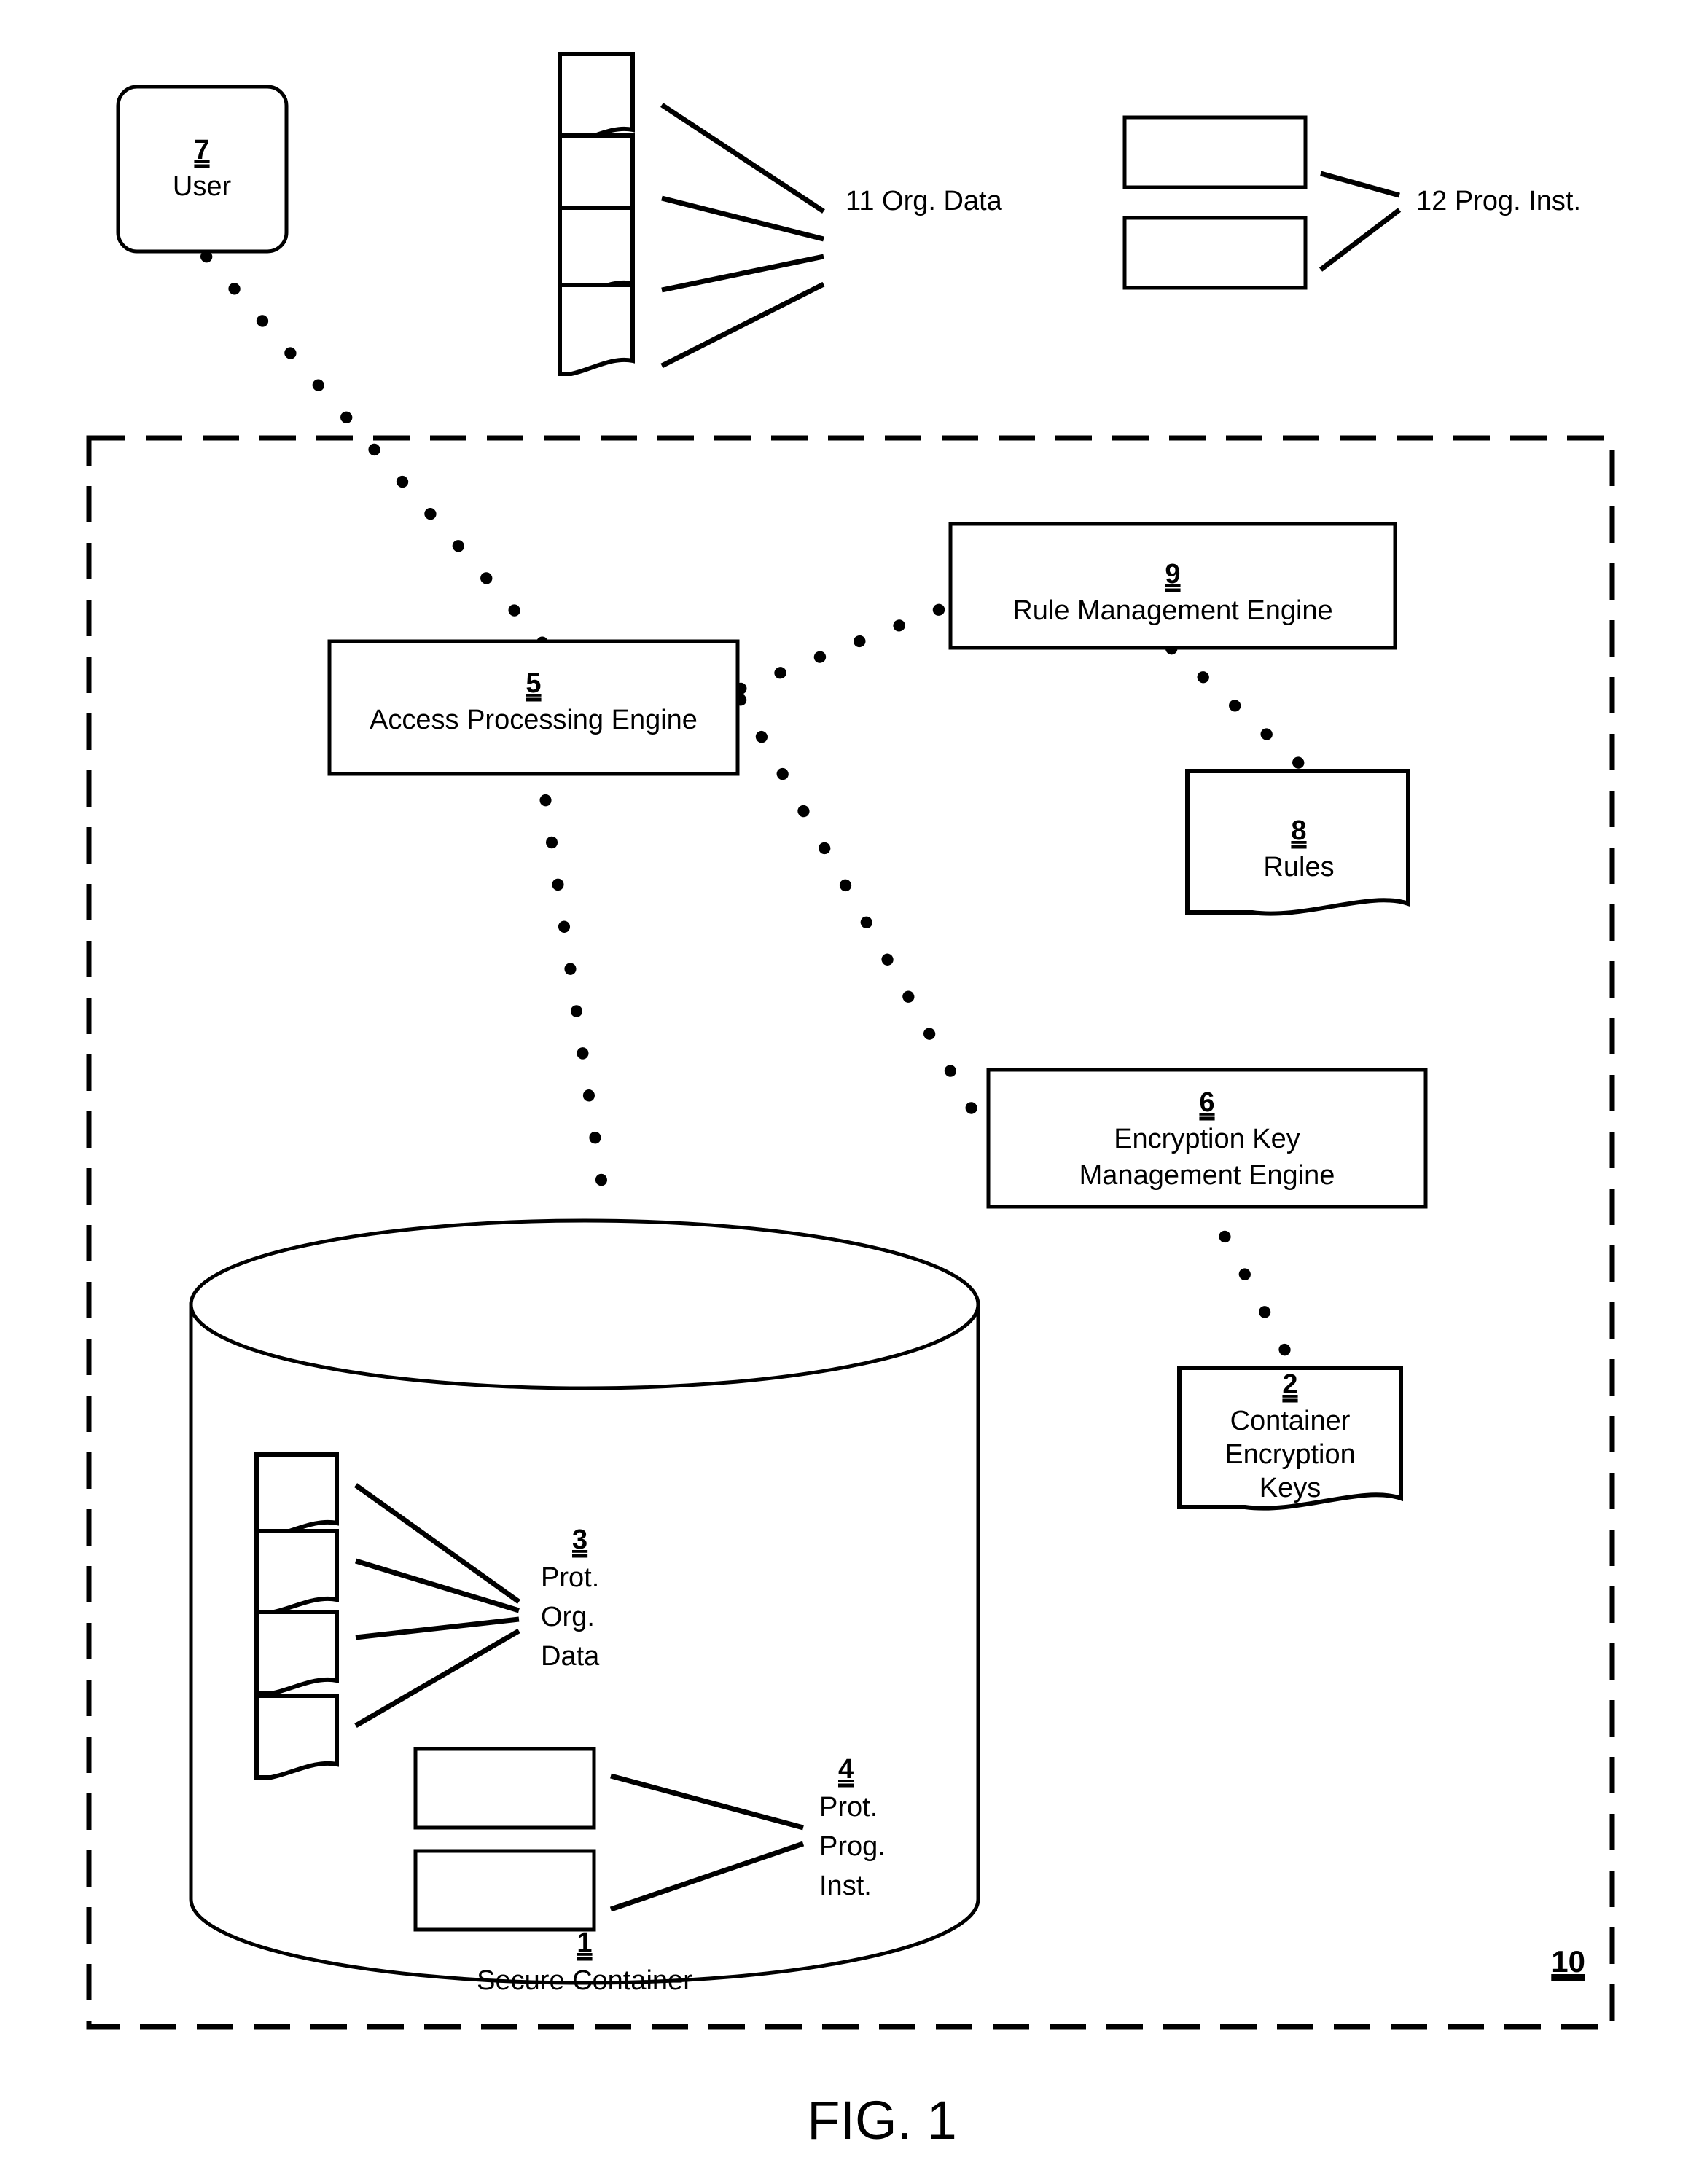 Image resolution: width=1699 pixels, height=2184 pixels. What do you see at coordinates (1172, 610) in the screenshot?
I see `rule-management-engine-label: Rule Management Engine` at bounding box center [1172, 610].